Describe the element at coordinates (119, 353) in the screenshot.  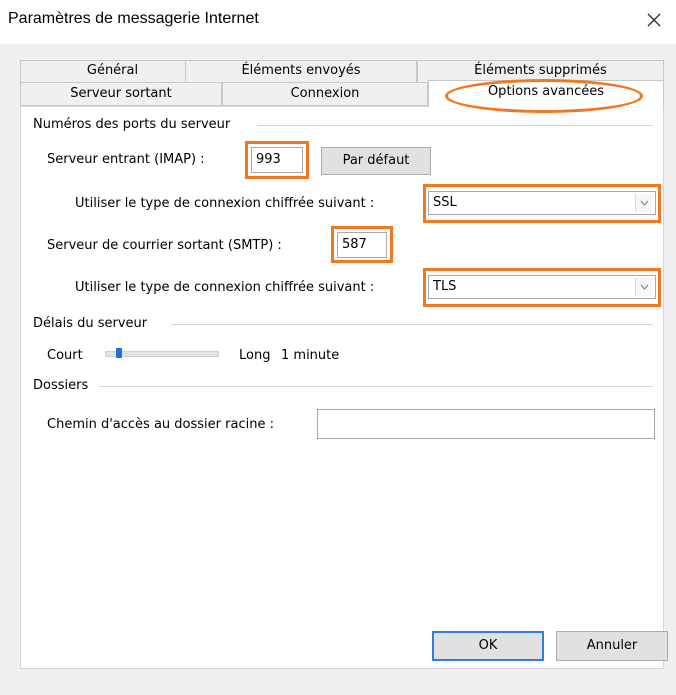
I see `timeout-slider-thumb` at that location.